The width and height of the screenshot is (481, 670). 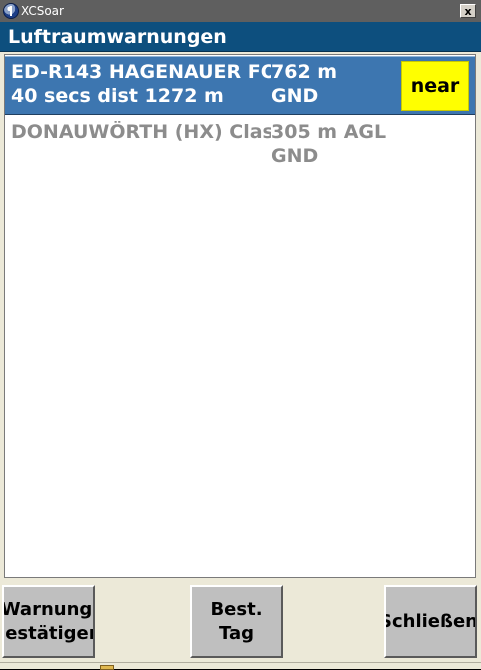 What do you see at coordinates (304, 72) in the screenshot?
I see `airspace-top-altitude: 762 m` at bounding box center [304, 72].